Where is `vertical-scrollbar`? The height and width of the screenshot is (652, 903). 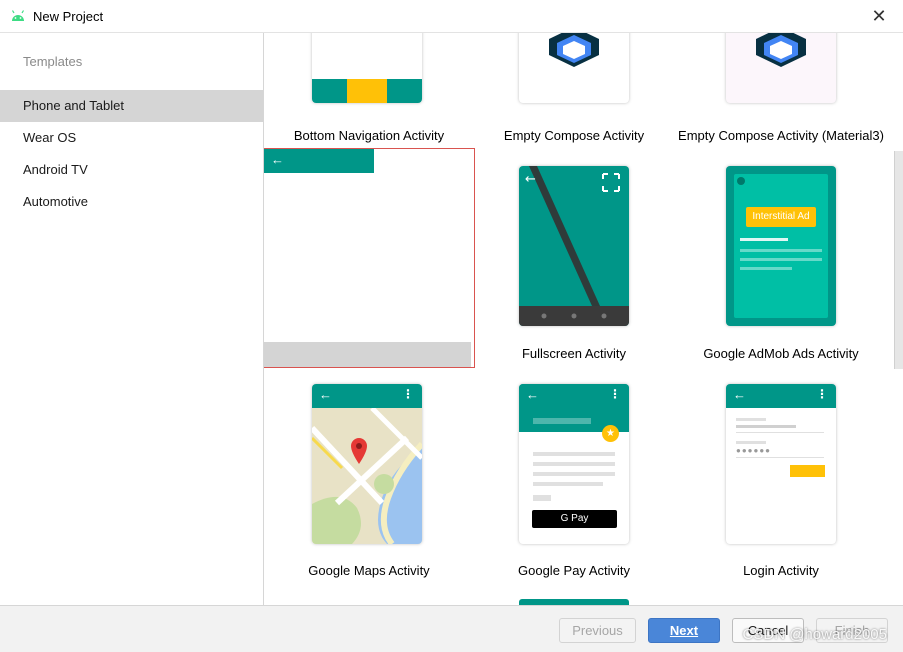
vertical-scrollbar is located at coordinates (898, 260).